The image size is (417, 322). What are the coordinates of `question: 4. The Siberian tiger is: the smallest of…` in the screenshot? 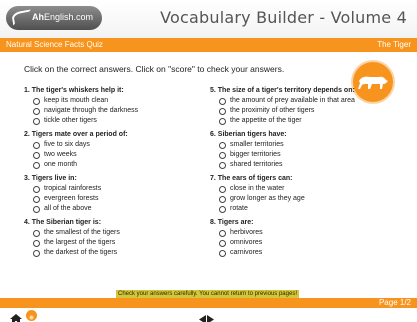 It's located at (116, 238).